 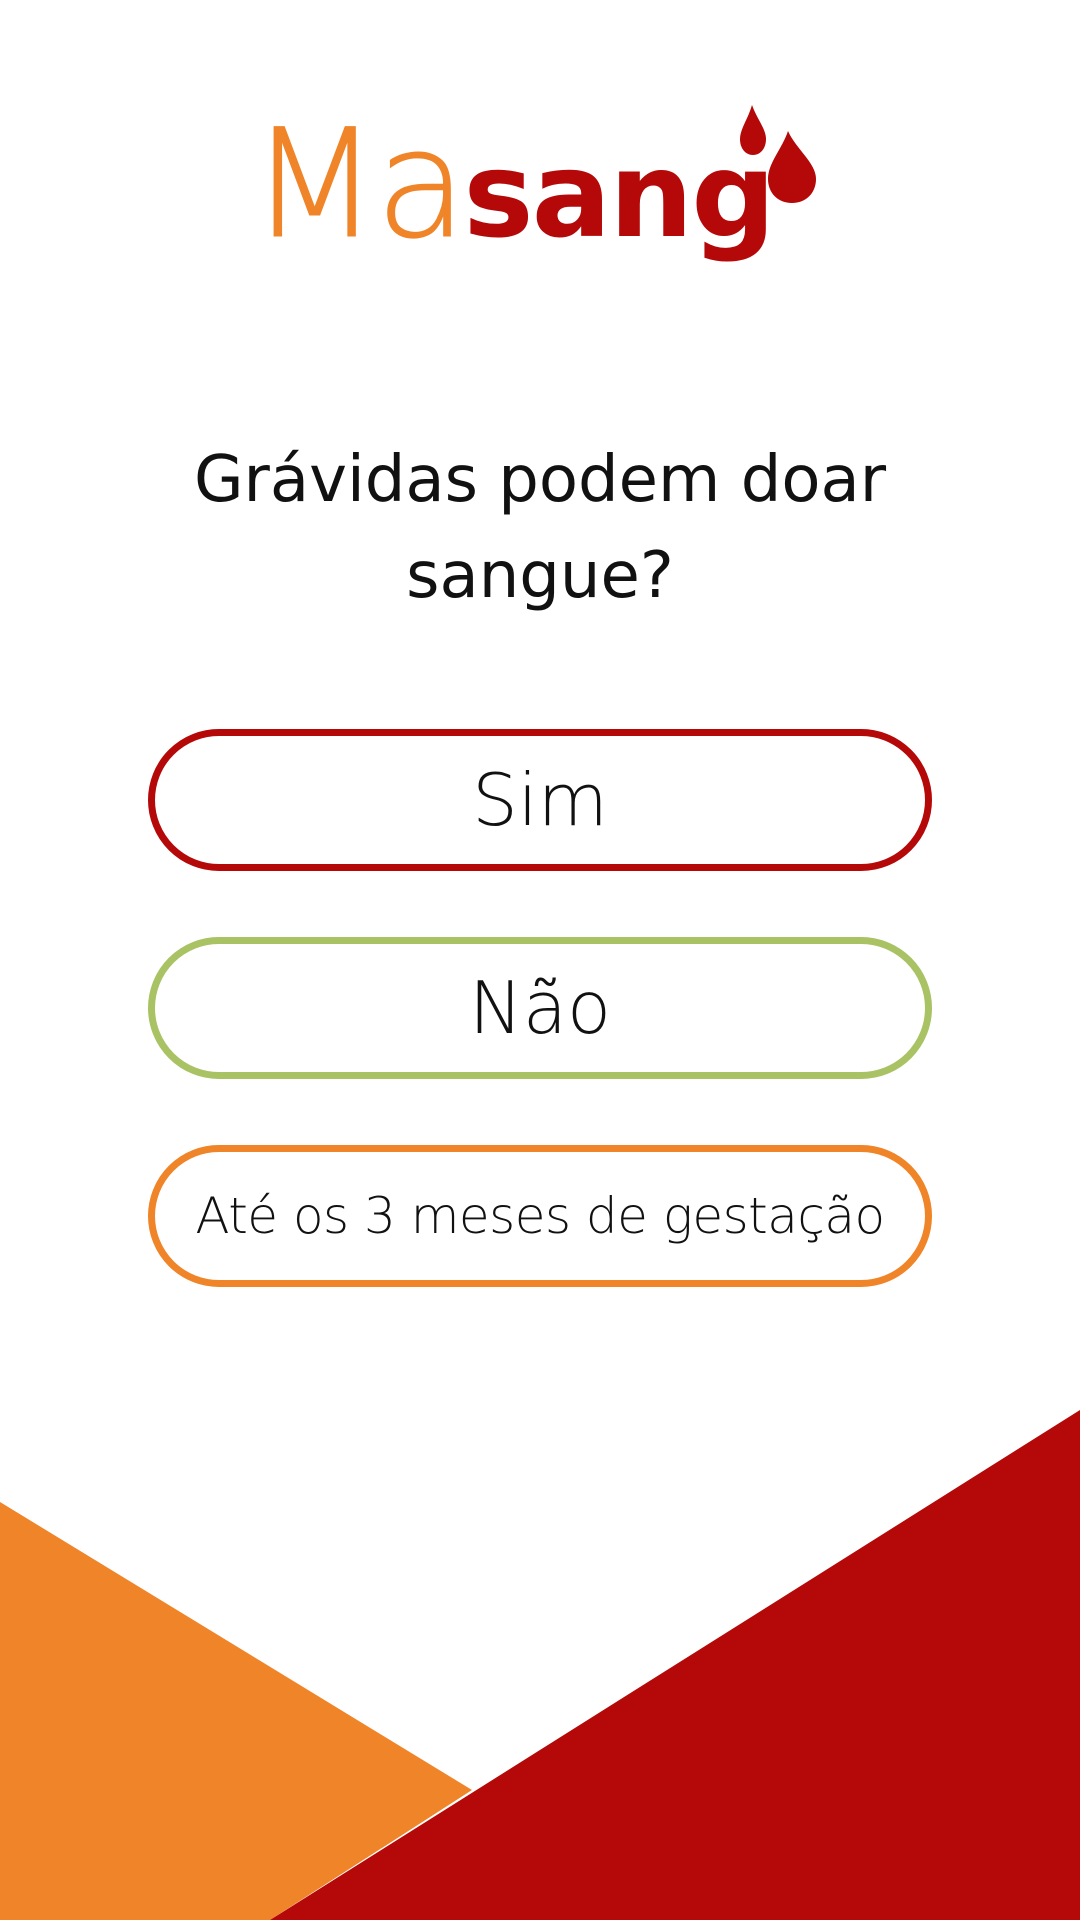 I want to click on orange-triangle, so click(x=236, y=1711).